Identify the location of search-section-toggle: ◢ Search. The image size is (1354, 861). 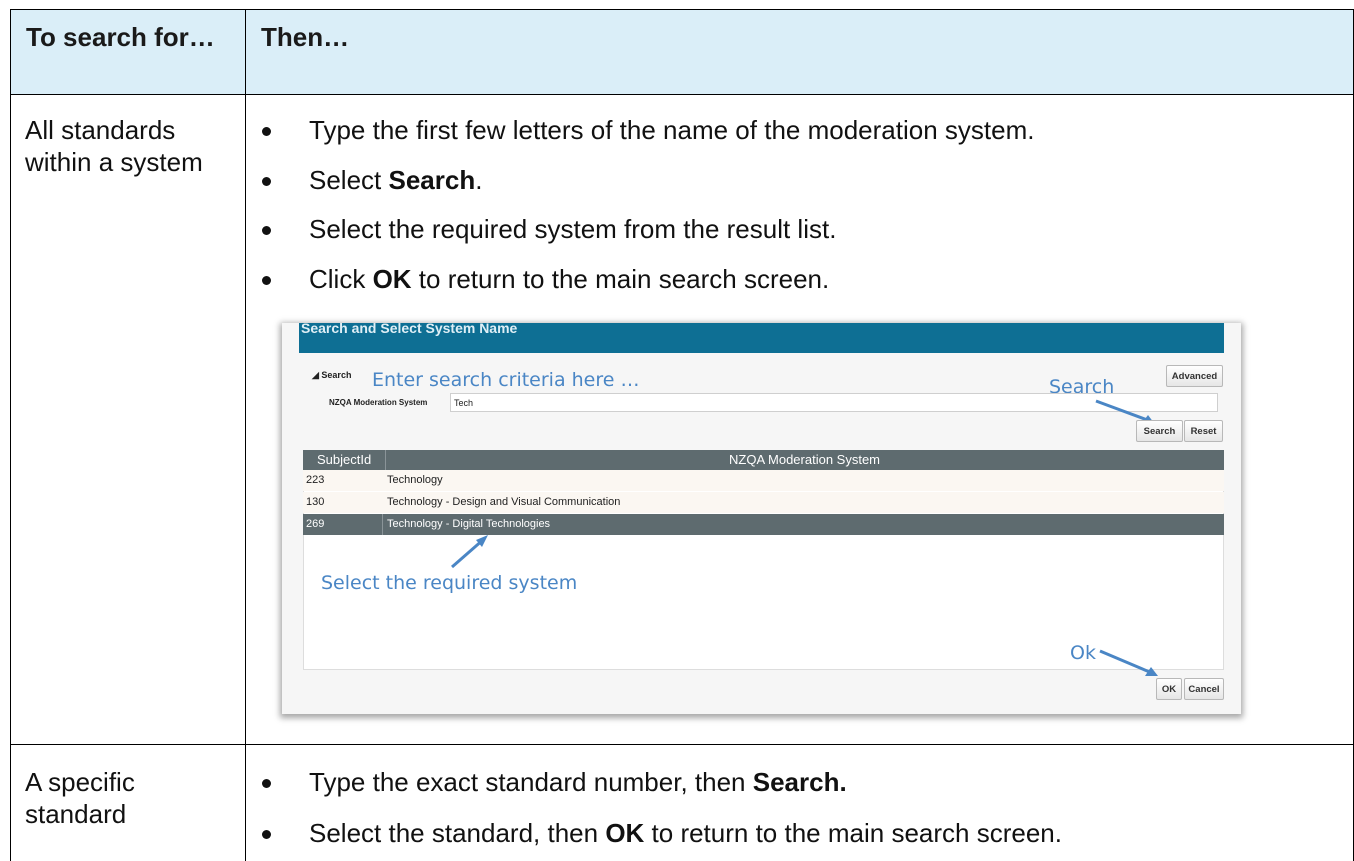
(331, 375).